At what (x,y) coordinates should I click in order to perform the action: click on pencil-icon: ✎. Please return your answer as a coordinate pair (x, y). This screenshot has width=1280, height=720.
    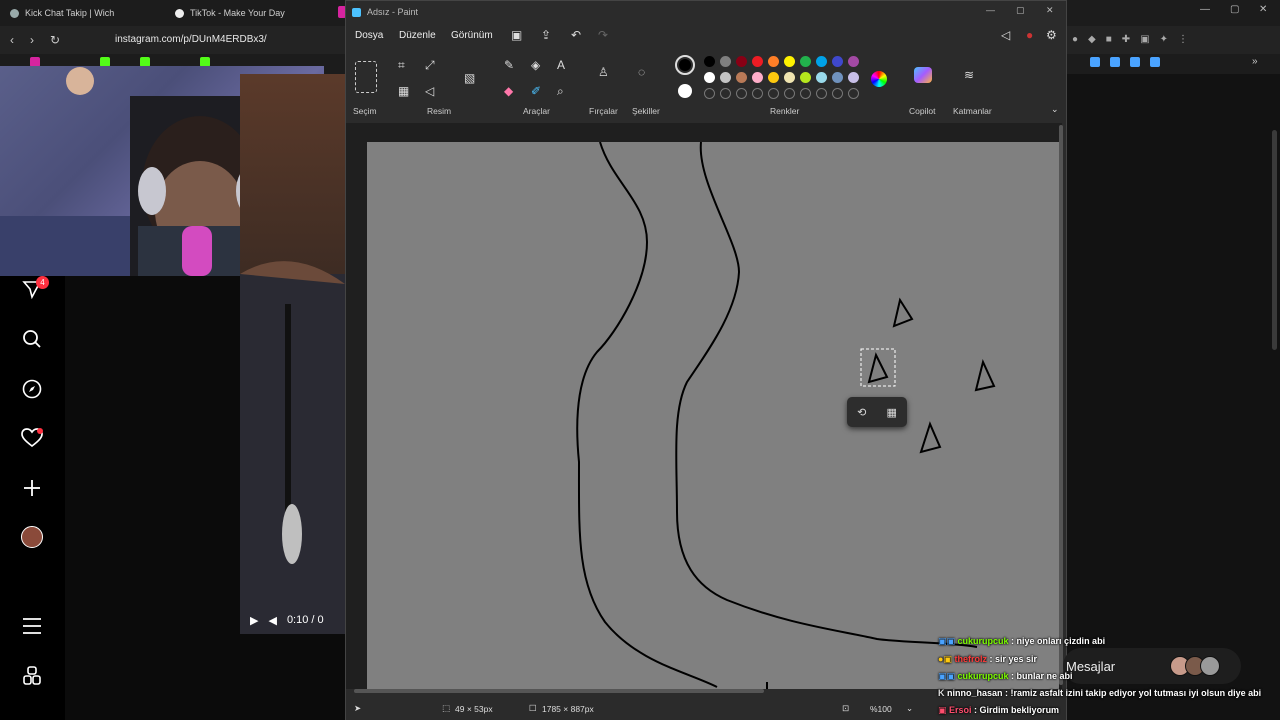
    Looking at the image, I should click on (509, 65).